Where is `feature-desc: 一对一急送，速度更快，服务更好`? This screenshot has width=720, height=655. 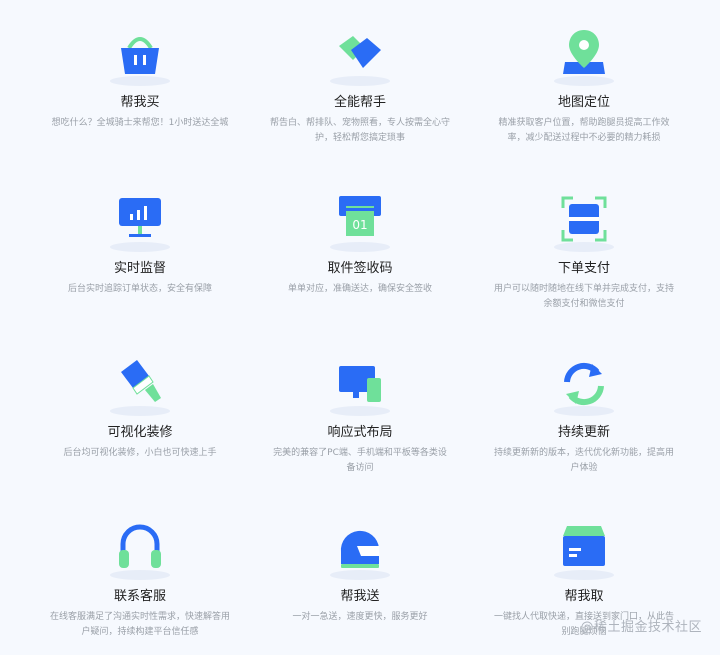 feature-desc: 一对一急送，速度更快，服务更好 is located at coordinates (360, 617).